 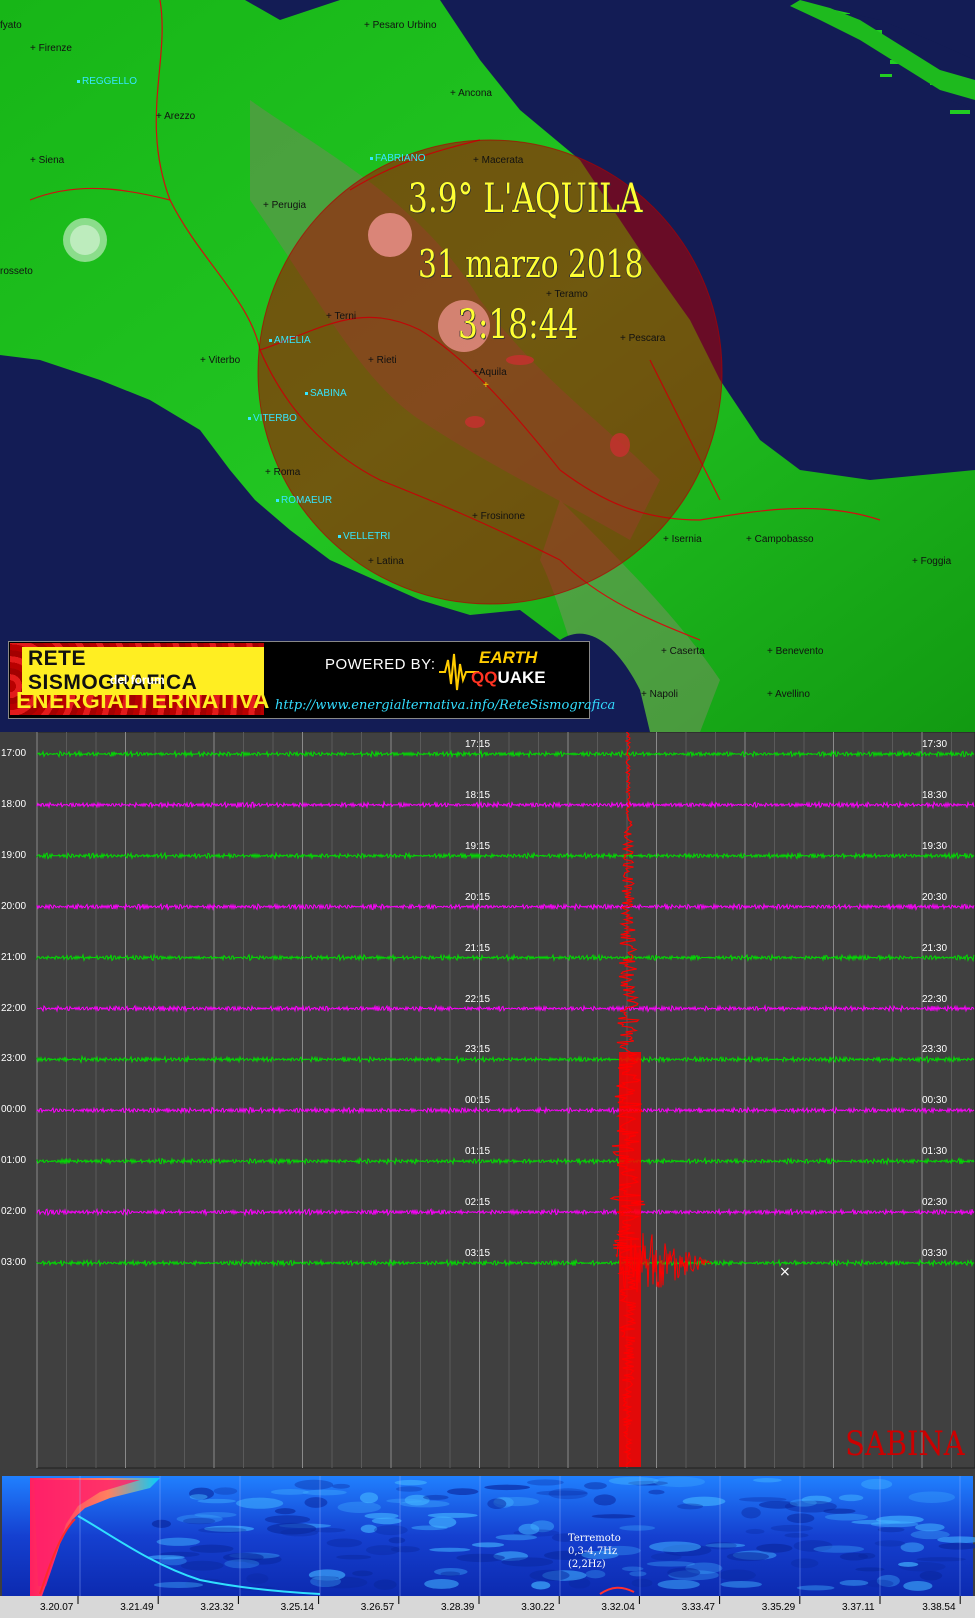 What do you see at coordinates (47, 160) in the screenshot?
I see `place-label: + Siena` at bounding box center [47, 160].